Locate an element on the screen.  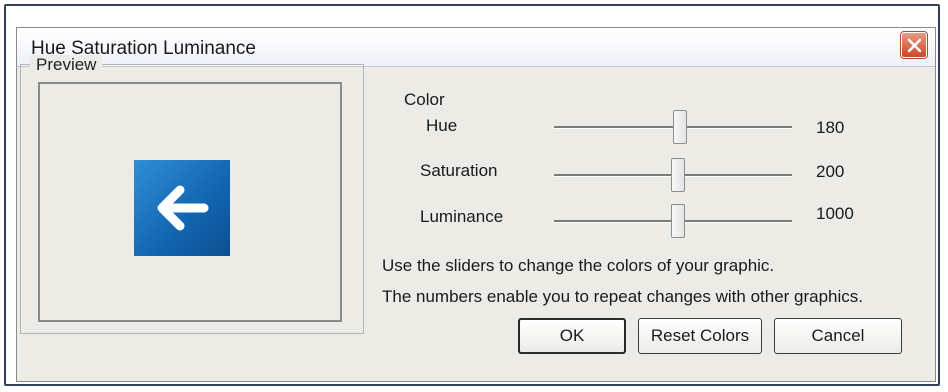
preview-graphic is located at coordinates (182, 208).